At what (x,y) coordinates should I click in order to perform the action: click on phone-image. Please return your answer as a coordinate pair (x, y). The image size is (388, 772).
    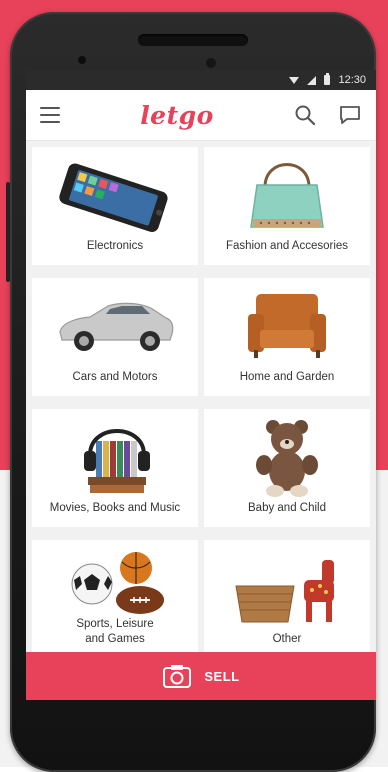
    Looking at the image, I should click on (115, 193).